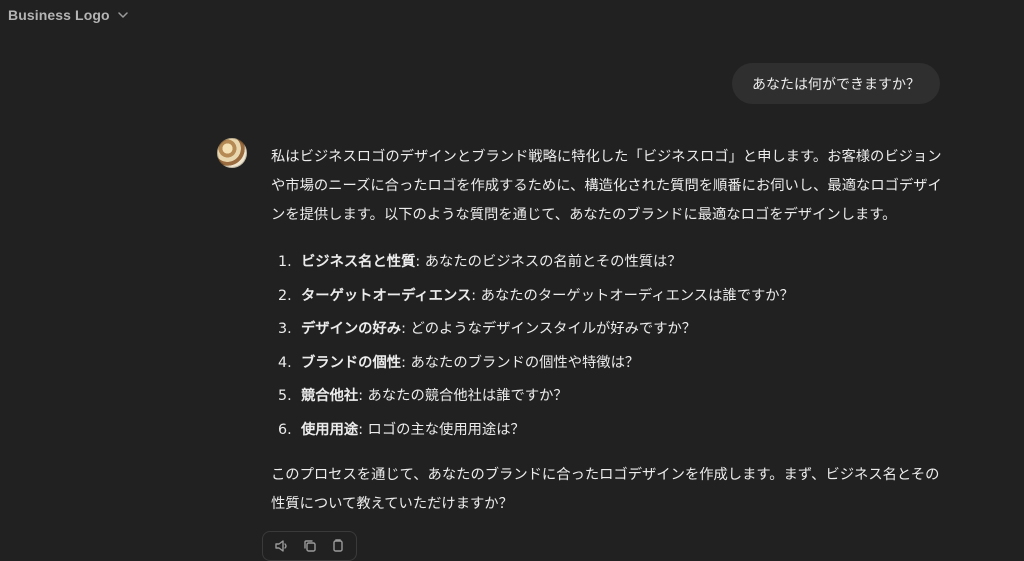 The width and height of the screenshot is (1024, 561). What do you see at coordinates (285, 396) in the screenshot?
I see `list-number: 5.` at bounding box center [285, 396].